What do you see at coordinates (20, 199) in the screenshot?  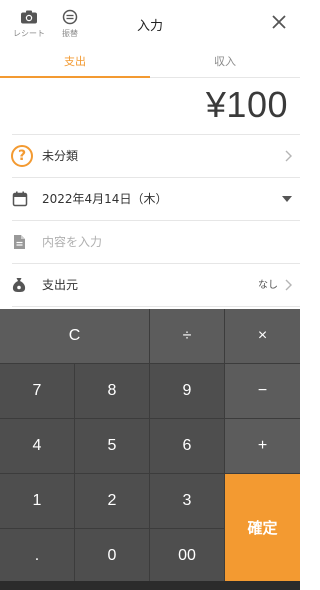 I see `calendar-icon` at bounding box center [20, 199].